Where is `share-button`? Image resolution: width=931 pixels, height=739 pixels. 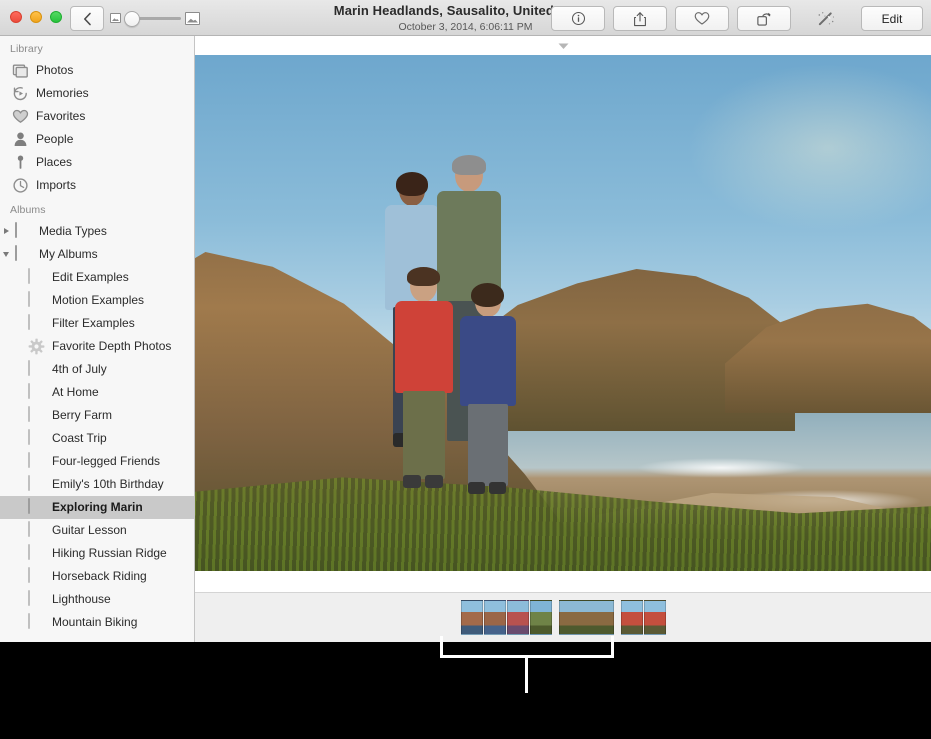 share-button is located at coordinates (640, 18).